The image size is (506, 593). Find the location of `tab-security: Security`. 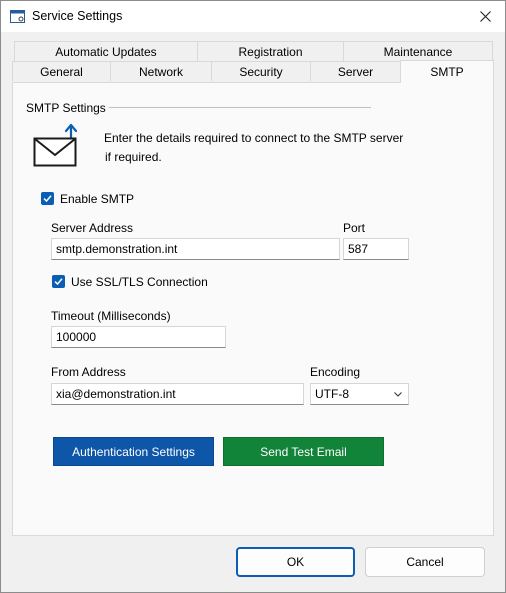

tab-security: Security is located at coordinates (261, 71).